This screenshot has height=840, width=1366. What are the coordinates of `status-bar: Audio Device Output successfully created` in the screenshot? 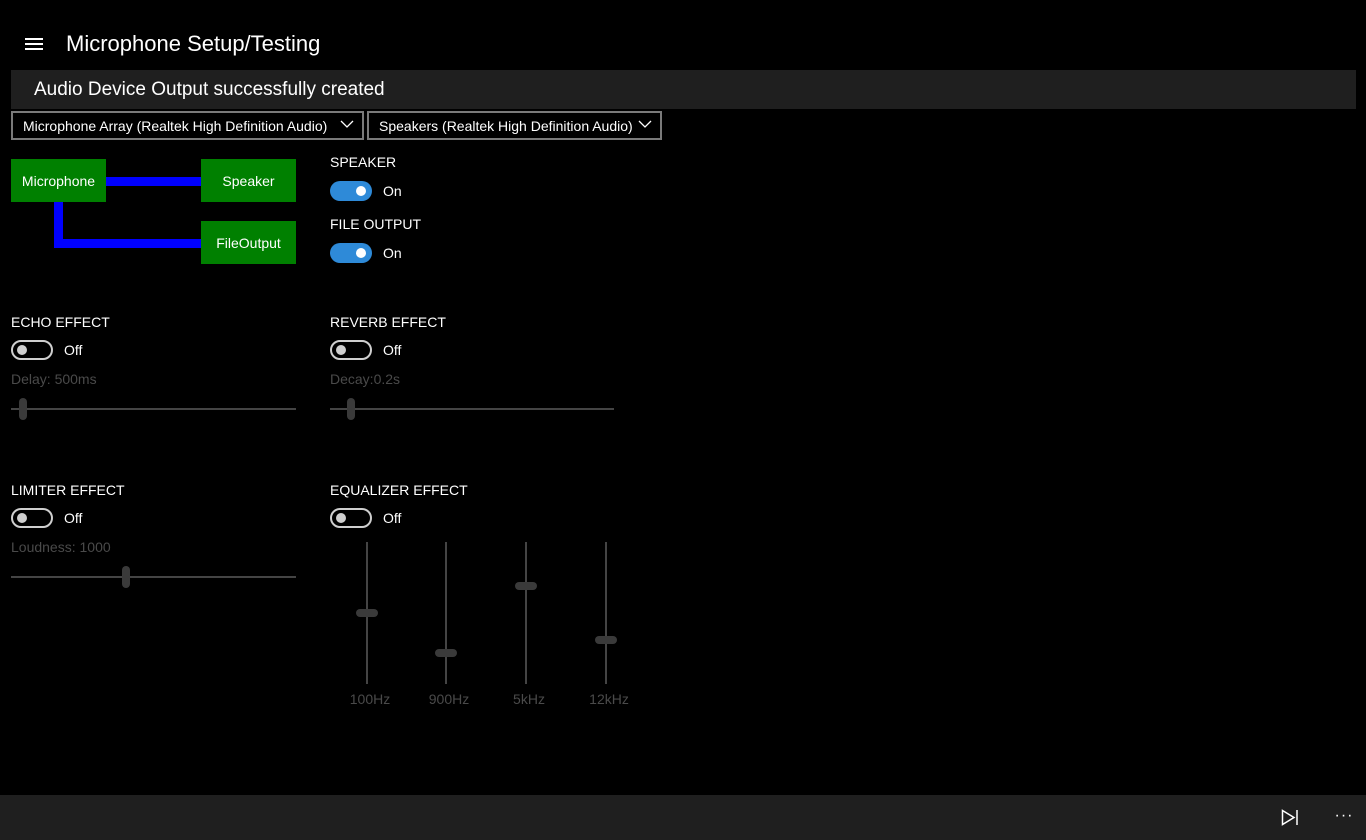 It's located at (683, 89).